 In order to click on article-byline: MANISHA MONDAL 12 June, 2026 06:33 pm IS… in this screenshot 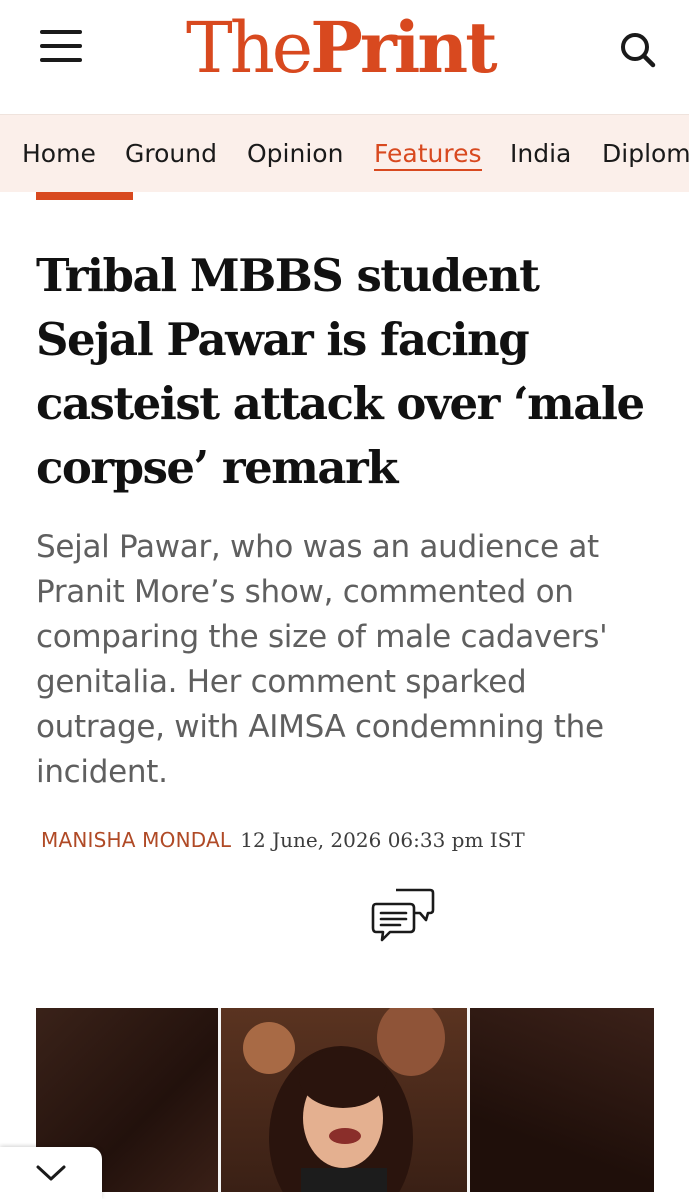, I will do `click(346, 840)`.